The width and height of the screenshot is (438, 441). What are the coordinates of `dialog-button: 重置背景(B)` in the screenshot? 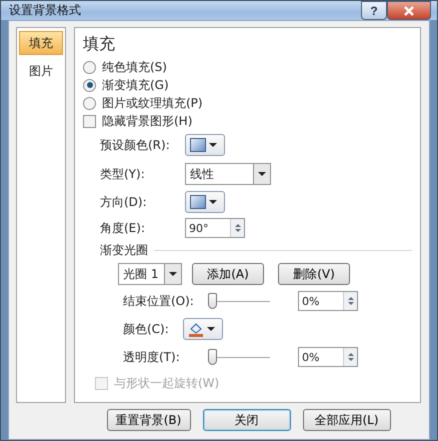 It's located at (148, 420).